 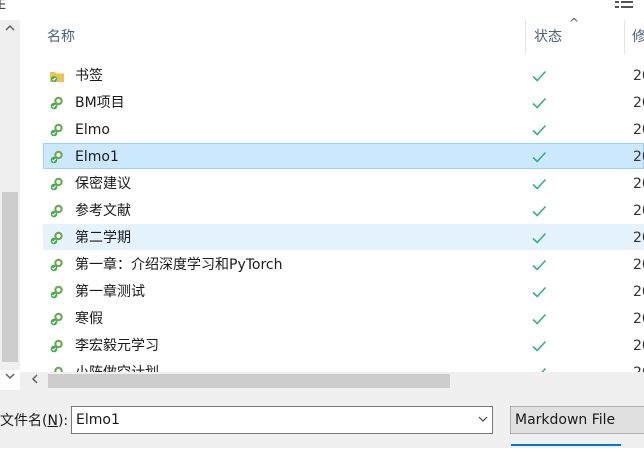 I want to click on vertical-scroll-thumb, so click(x=10, y=277).